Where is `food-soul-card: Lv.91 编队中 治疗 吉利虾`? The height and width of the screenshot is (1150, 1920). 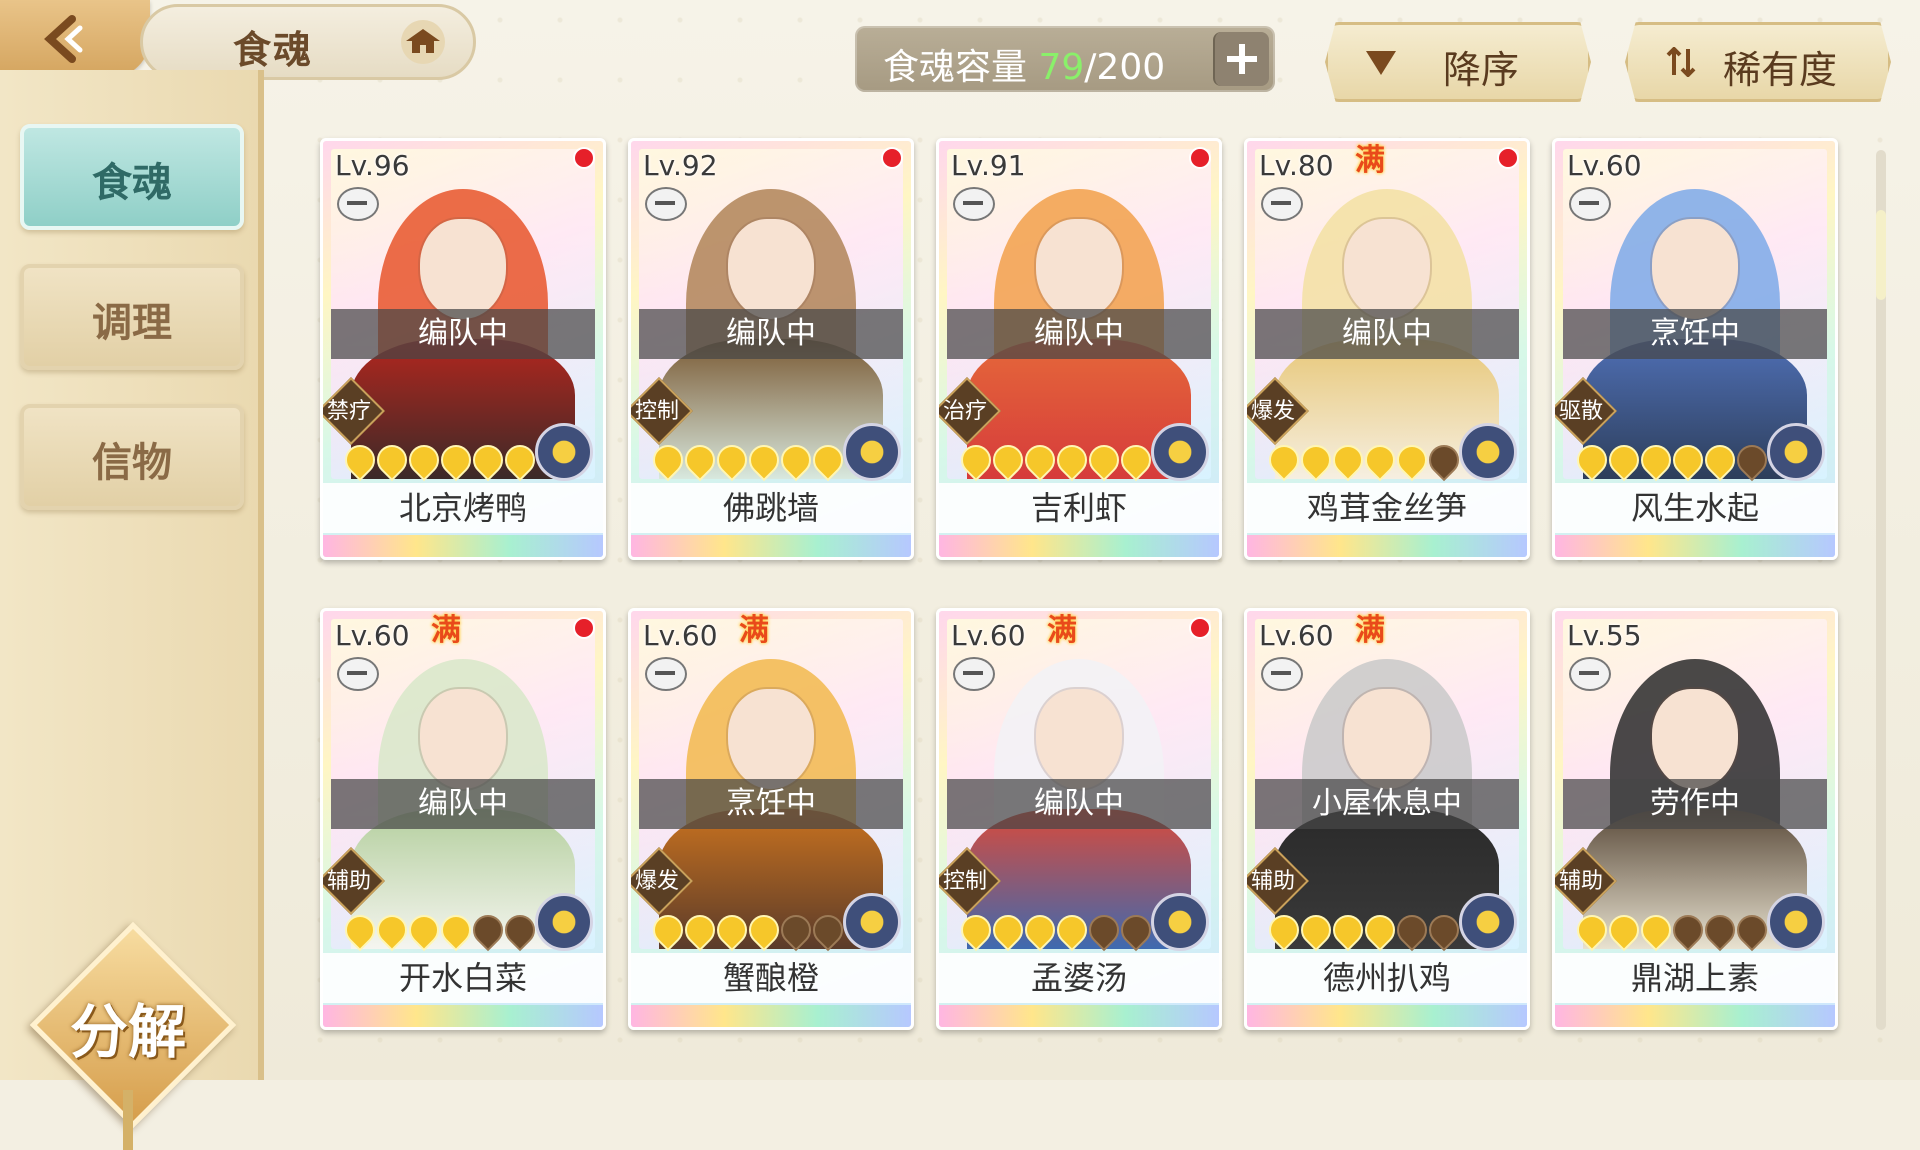
food-soul-card: Lv.91 编队中 治疗 吉利虾 is located at coordinates (1079, 349).